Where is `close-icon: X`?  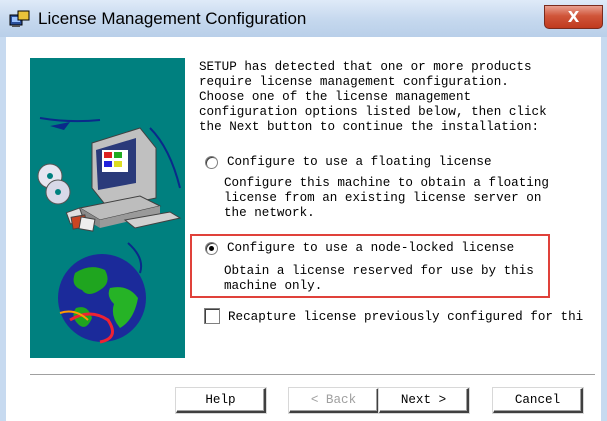 close-icon: X is located at coordinates (573, 17).